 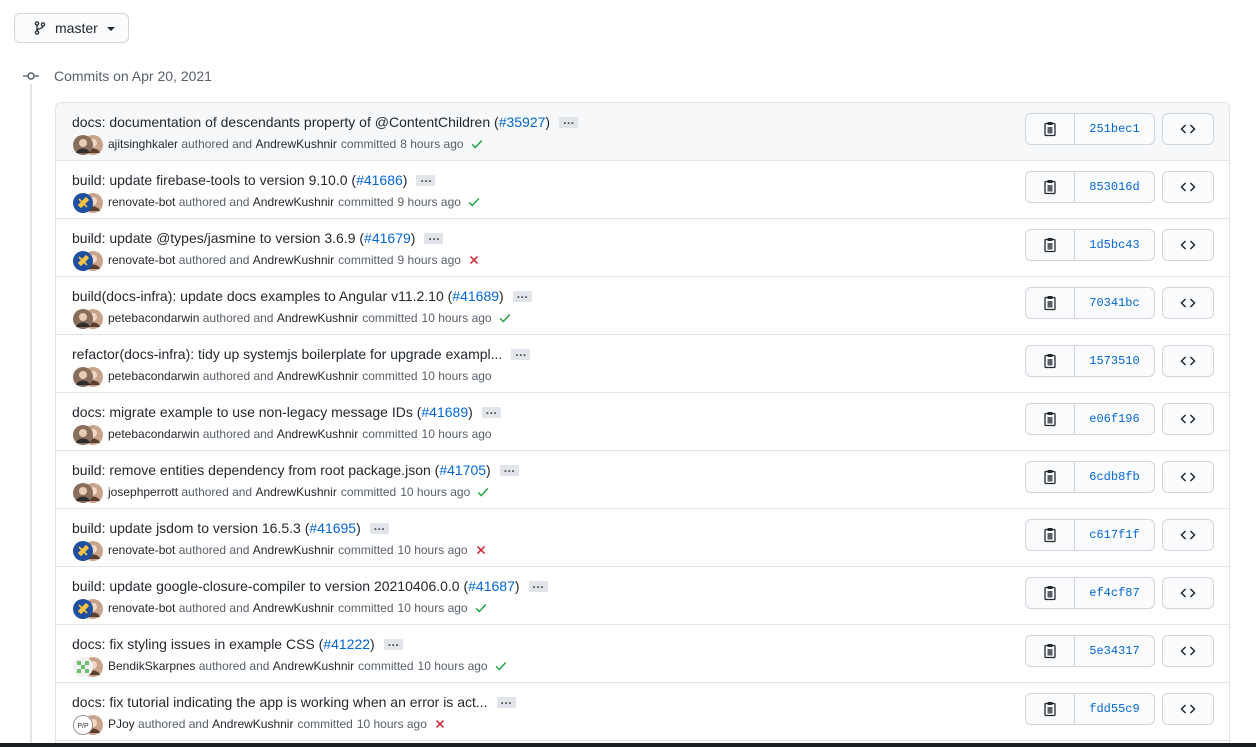 I want to click on author-link: ajitsinghkaler, so click(x=143, y=144).